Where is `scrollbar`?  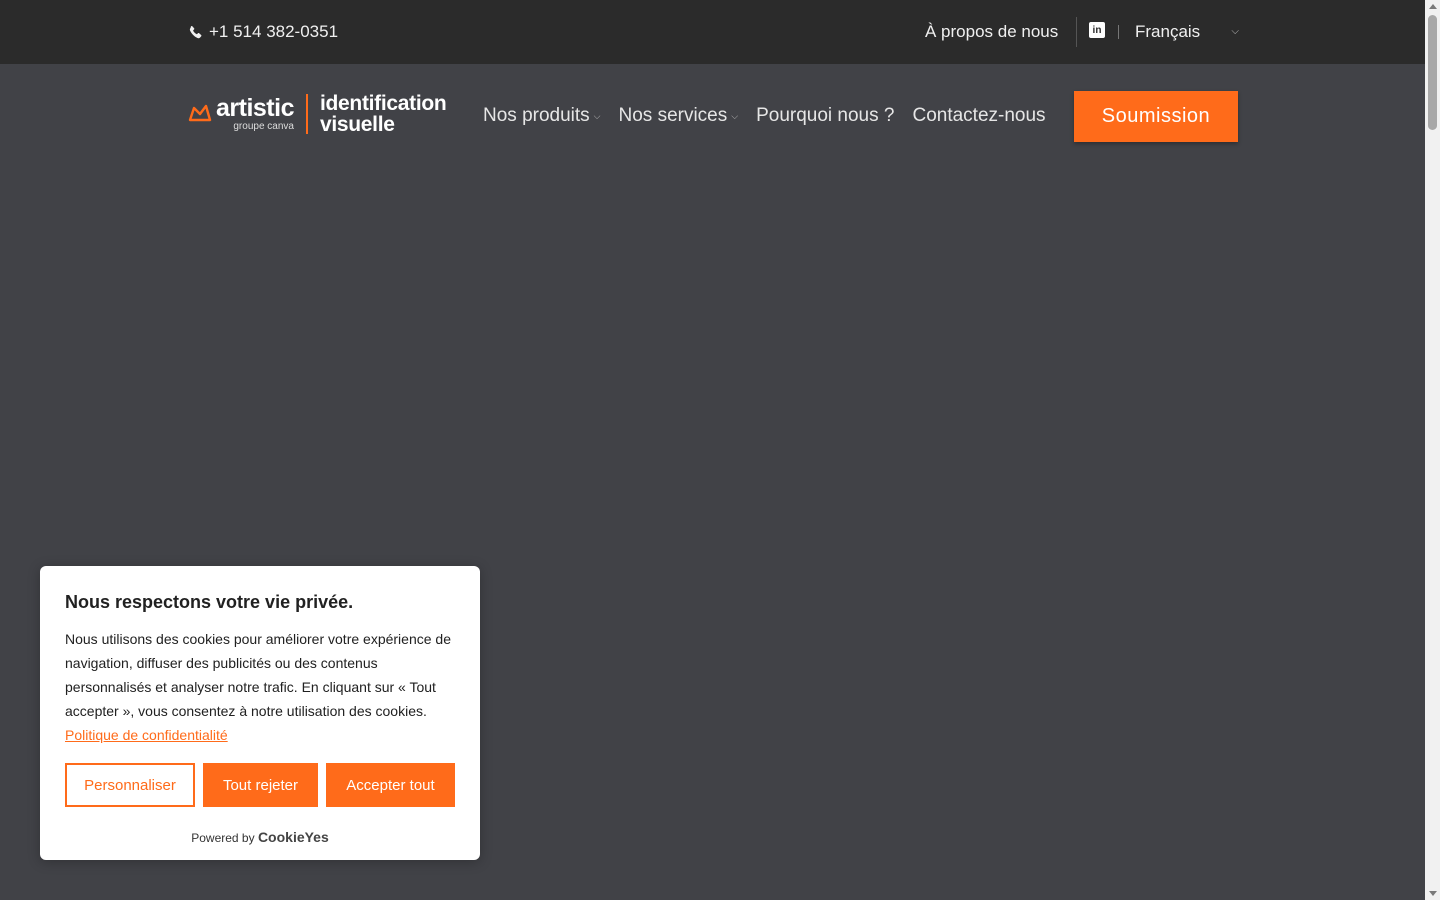 scrollbar is located at coordinates (1432, 450).